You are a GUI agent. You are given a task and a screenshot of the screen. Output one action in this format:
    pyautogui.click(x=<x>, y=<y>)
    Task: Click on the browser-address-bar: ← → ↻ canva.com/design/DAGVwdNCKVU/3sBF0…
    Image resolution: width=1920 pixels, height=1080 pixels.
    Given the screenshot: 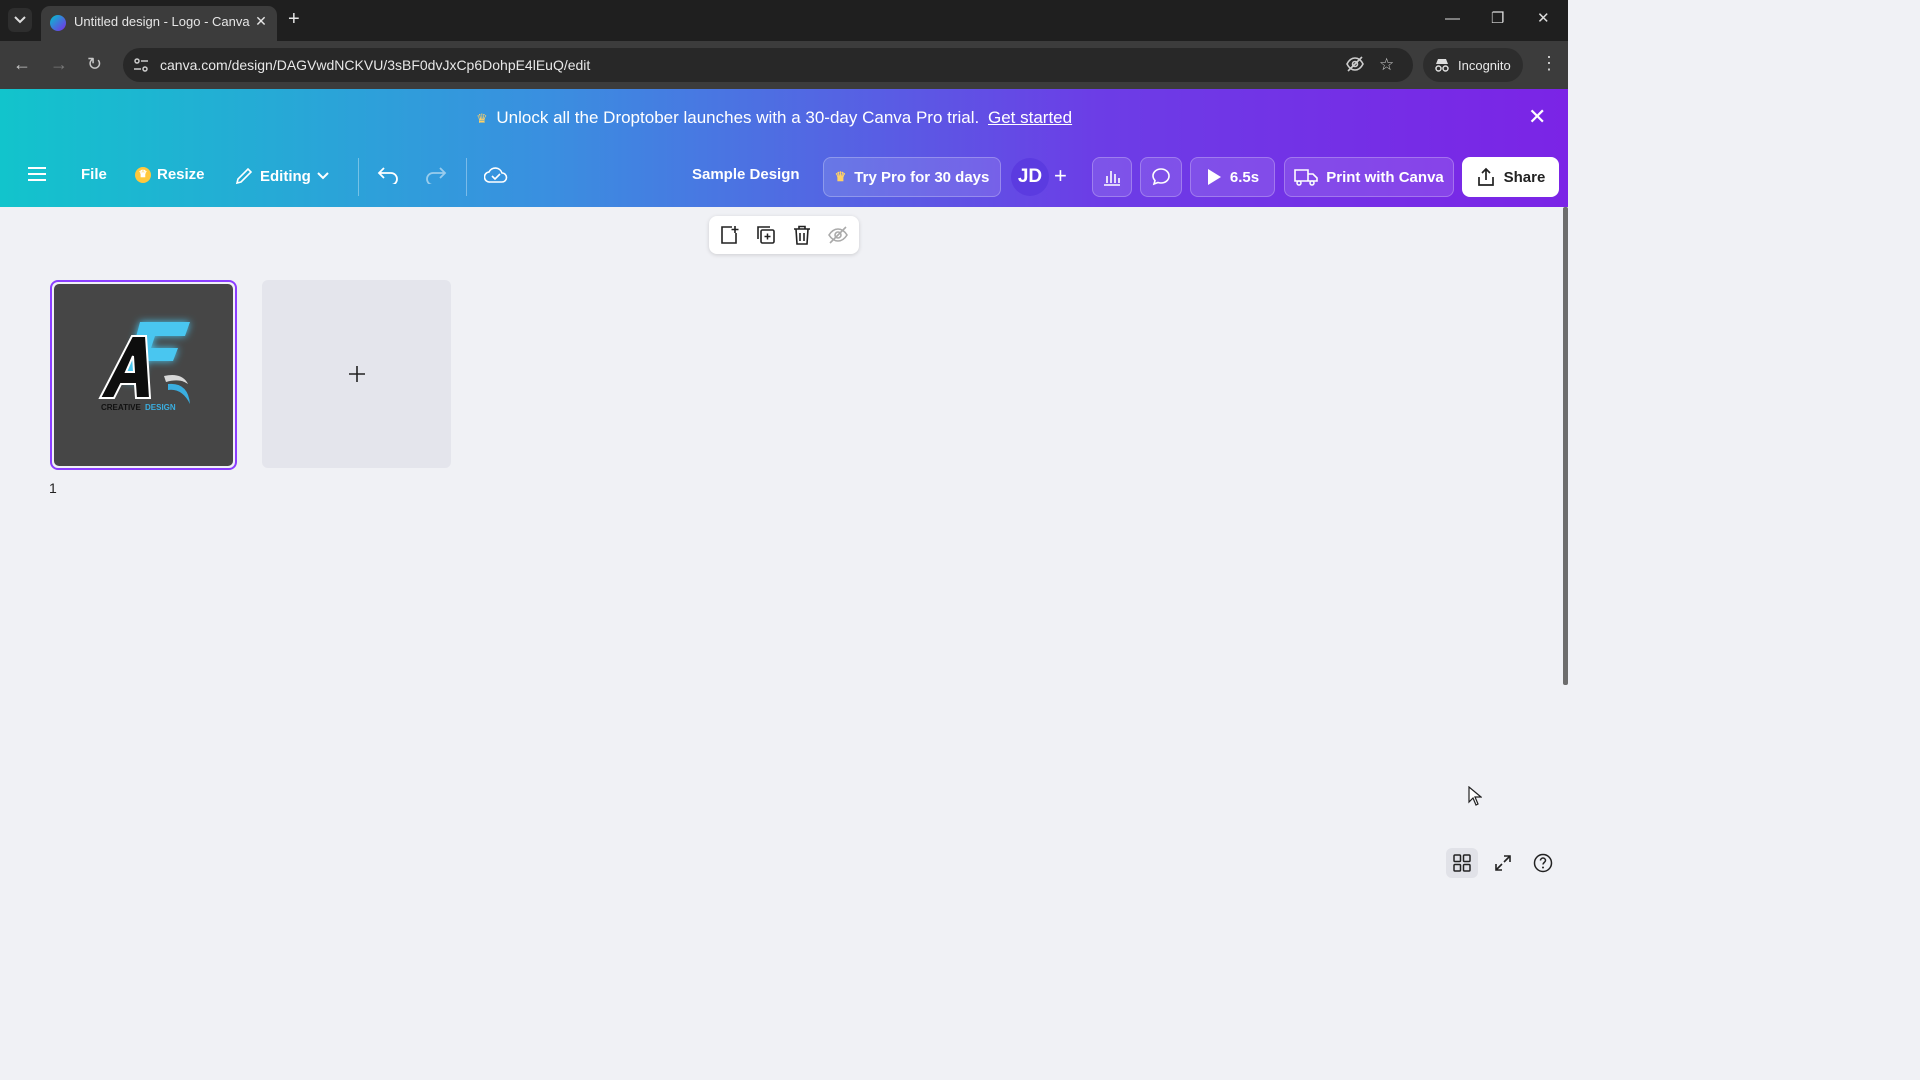 What is the action you would take?
    pyautogui.click(x=784, y=65)
    